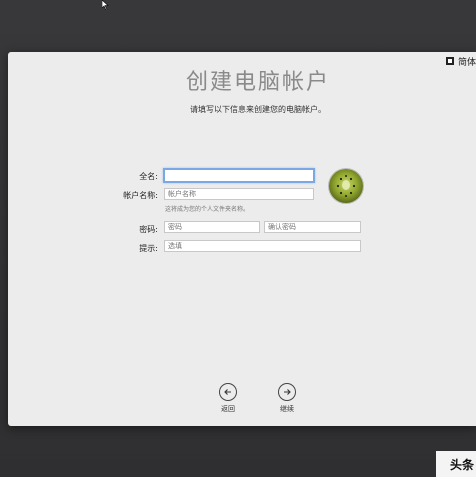 The image size is (476, 477). What do you see at coordinates (212, 227) in the screenshot?
I see `password-input` at bounding box center [212, 227].